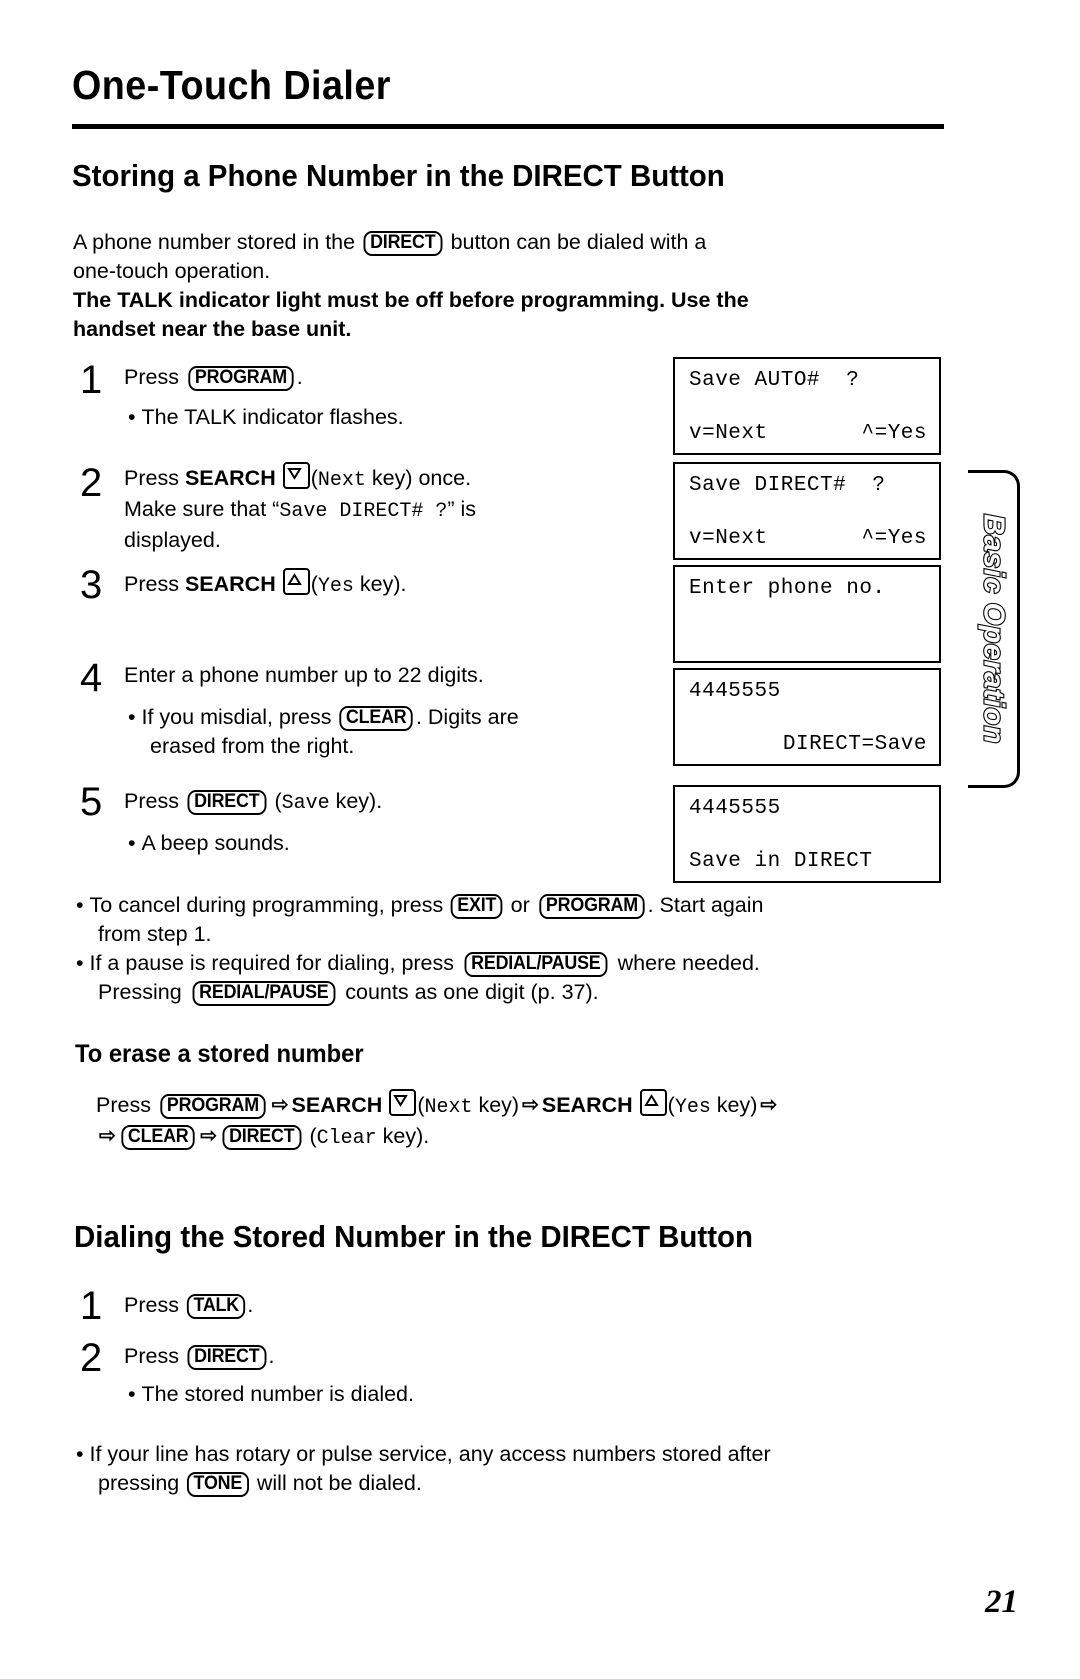 The image size is (1080, 1679). I want to click on lcd2-line1: Save DIRECT# ?, so click(787, 485).